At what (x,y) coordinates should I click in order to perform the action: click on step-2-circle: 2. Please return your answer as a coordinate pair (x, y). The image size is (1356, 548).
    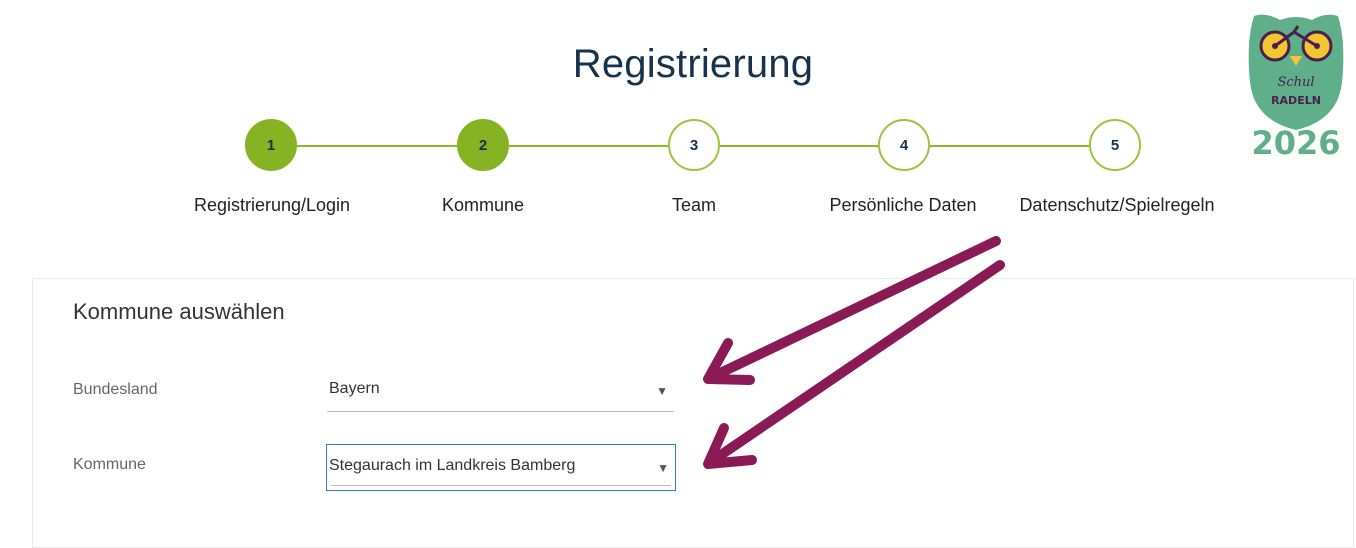
    Looking at the image, I should click on (483, 145).